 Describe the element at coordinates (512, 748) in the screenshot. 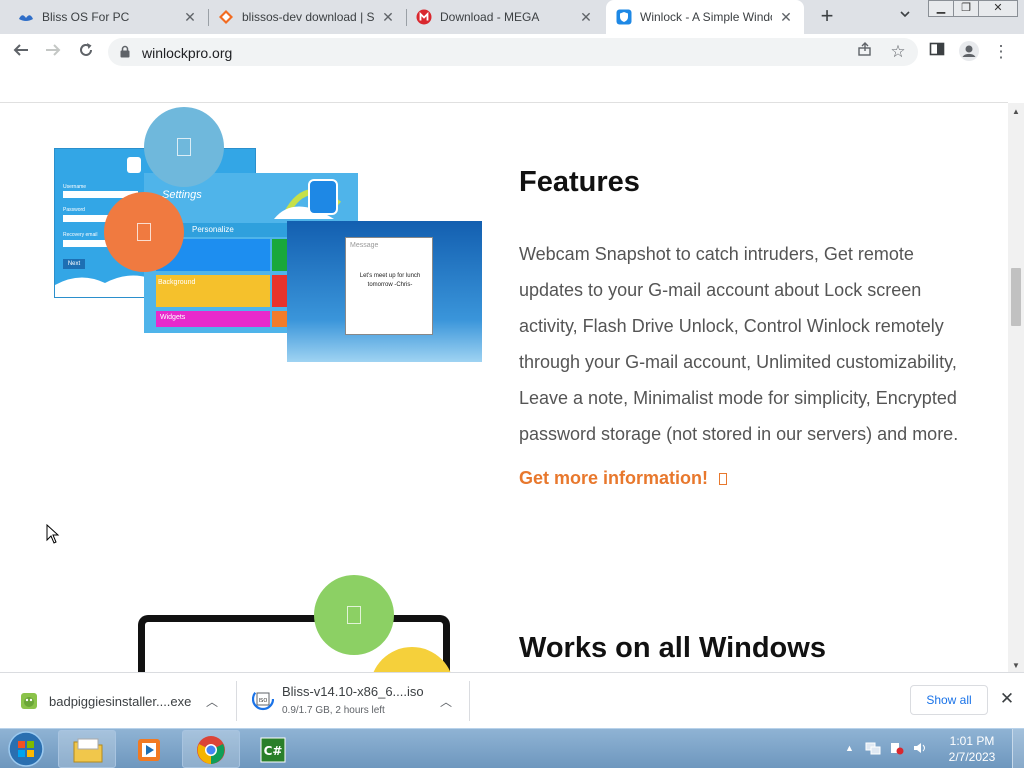

I see `windows-taskbar: C# ▲ 1:01 PM 2/7/2023` at that location.